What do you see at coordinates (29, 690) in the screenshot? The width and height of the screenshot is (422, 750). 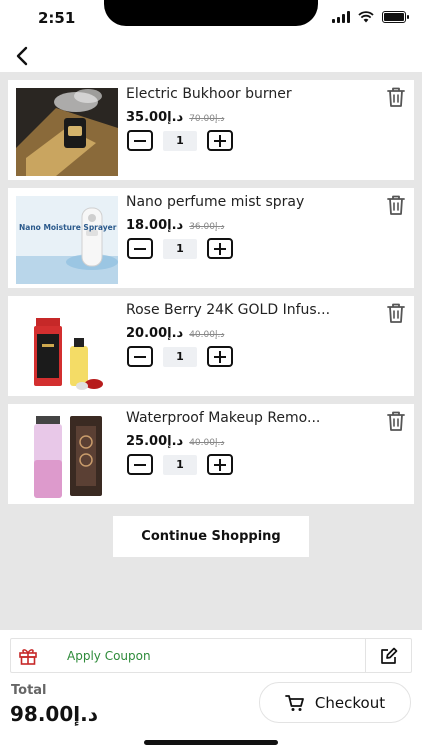 I see `total-label: Total` at bounding box center [29, 690].